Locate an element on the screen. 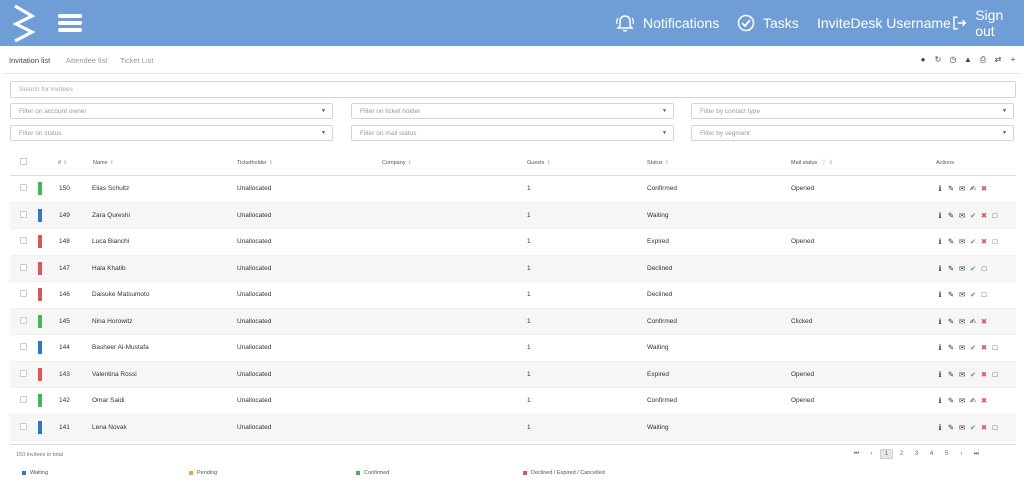 The height and width of the screenshot is (484, 1024). app-logo-icon is located at coordinates (24, 23).